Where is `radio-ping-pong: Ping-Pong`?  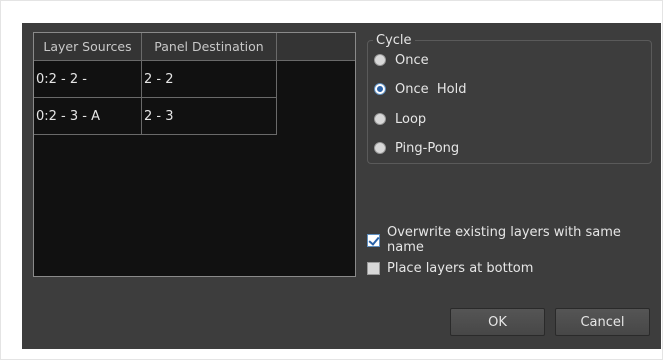 radio-ping-pong: Ping-Pong is located at coordinates (416, 148).